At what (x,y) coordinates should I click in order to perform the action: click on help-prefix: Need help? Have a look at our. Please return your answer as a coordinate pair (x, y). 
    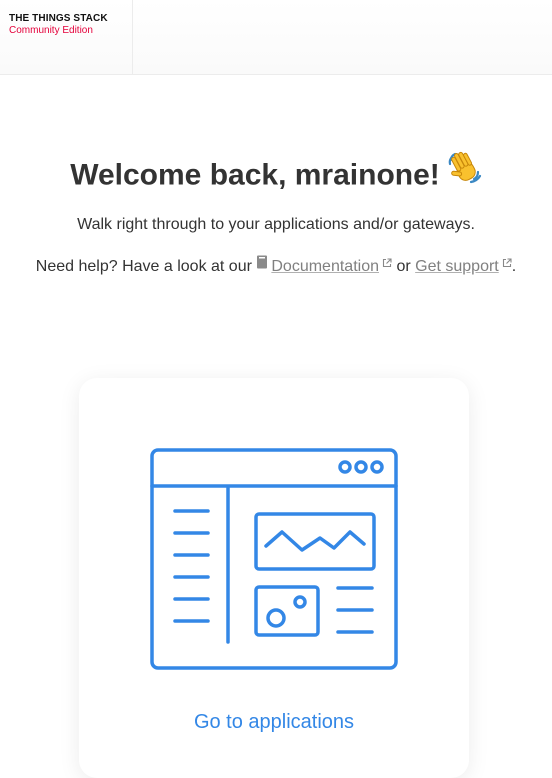
    Looking at the image, I should click on (143, 267).